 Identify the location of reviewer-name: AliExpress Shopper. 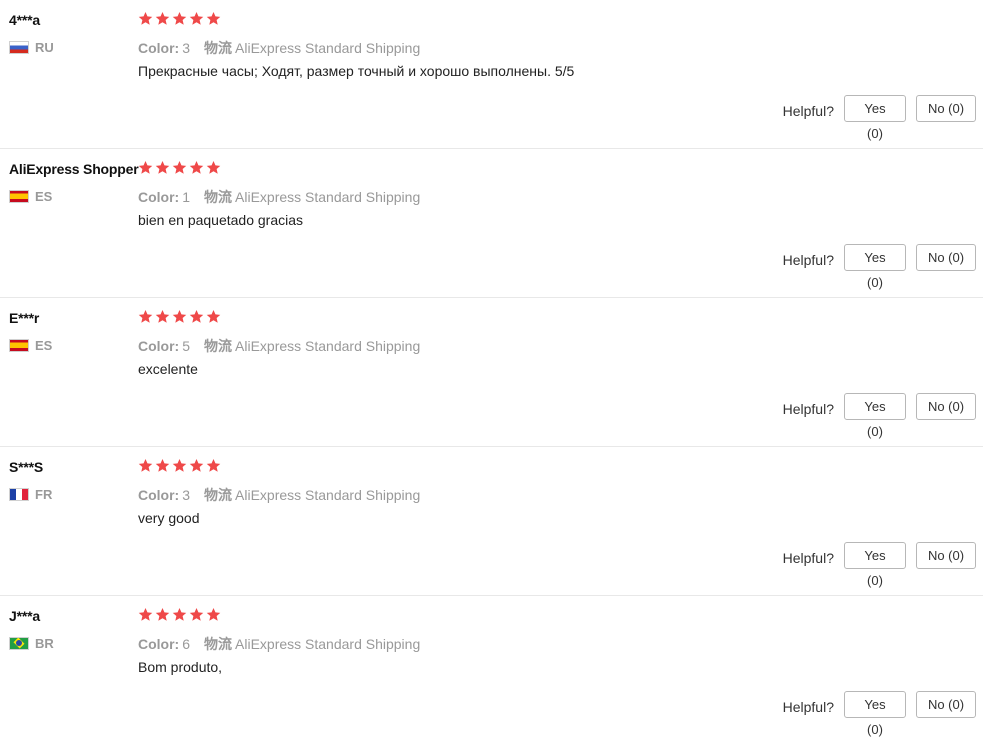
(74, 169).